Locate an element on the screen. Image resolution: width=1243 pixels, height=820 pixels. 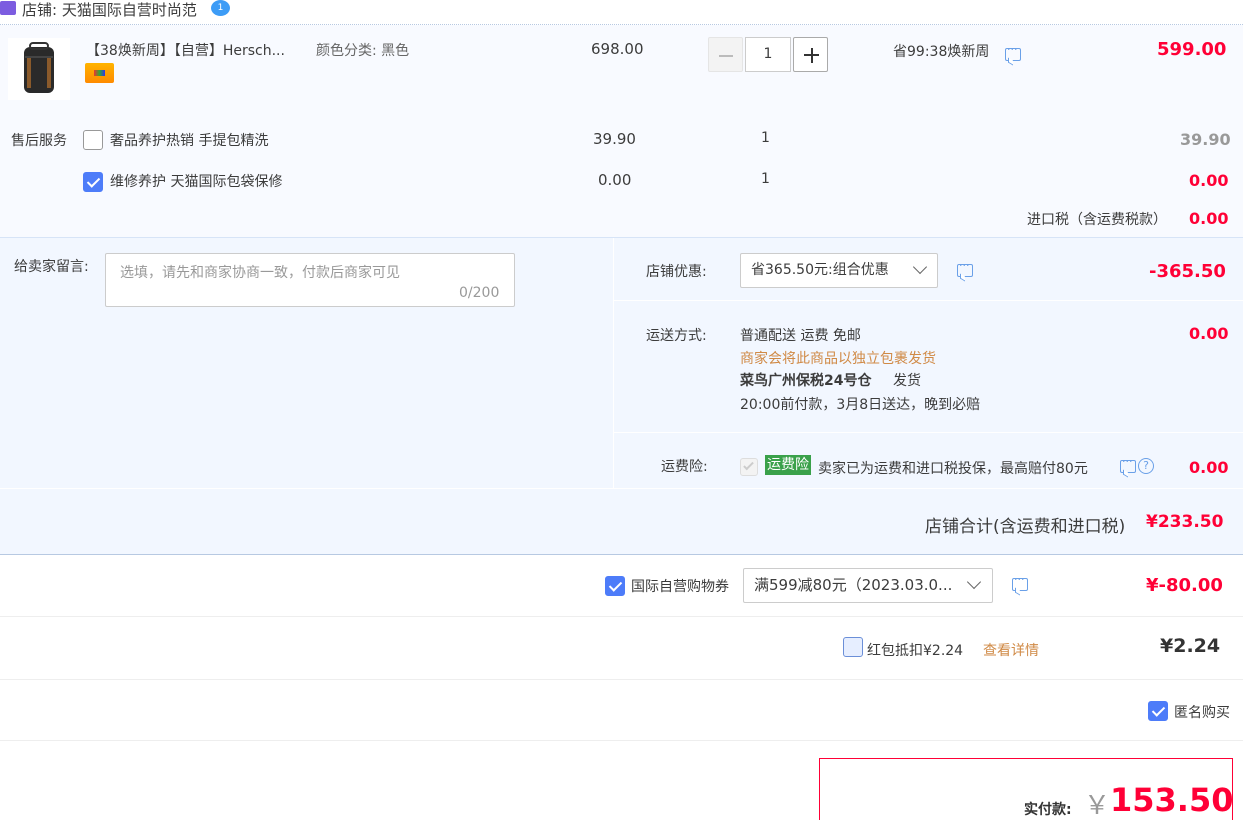
insurance-desc: 卖家已为运费和进口税投保，最高赔付80元 is located at coordinates (953, 469).